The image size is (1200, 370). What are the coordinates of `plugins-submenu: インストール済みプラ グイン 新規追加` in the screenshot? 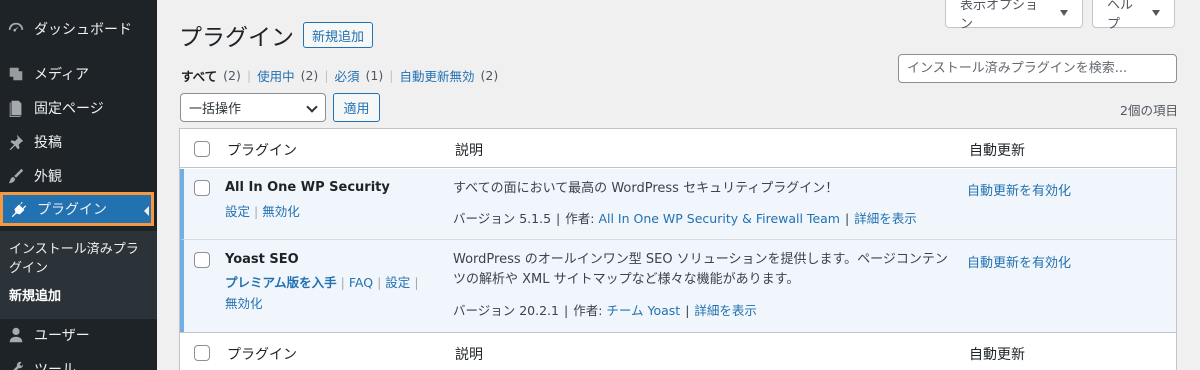 It's located at (78, 275).